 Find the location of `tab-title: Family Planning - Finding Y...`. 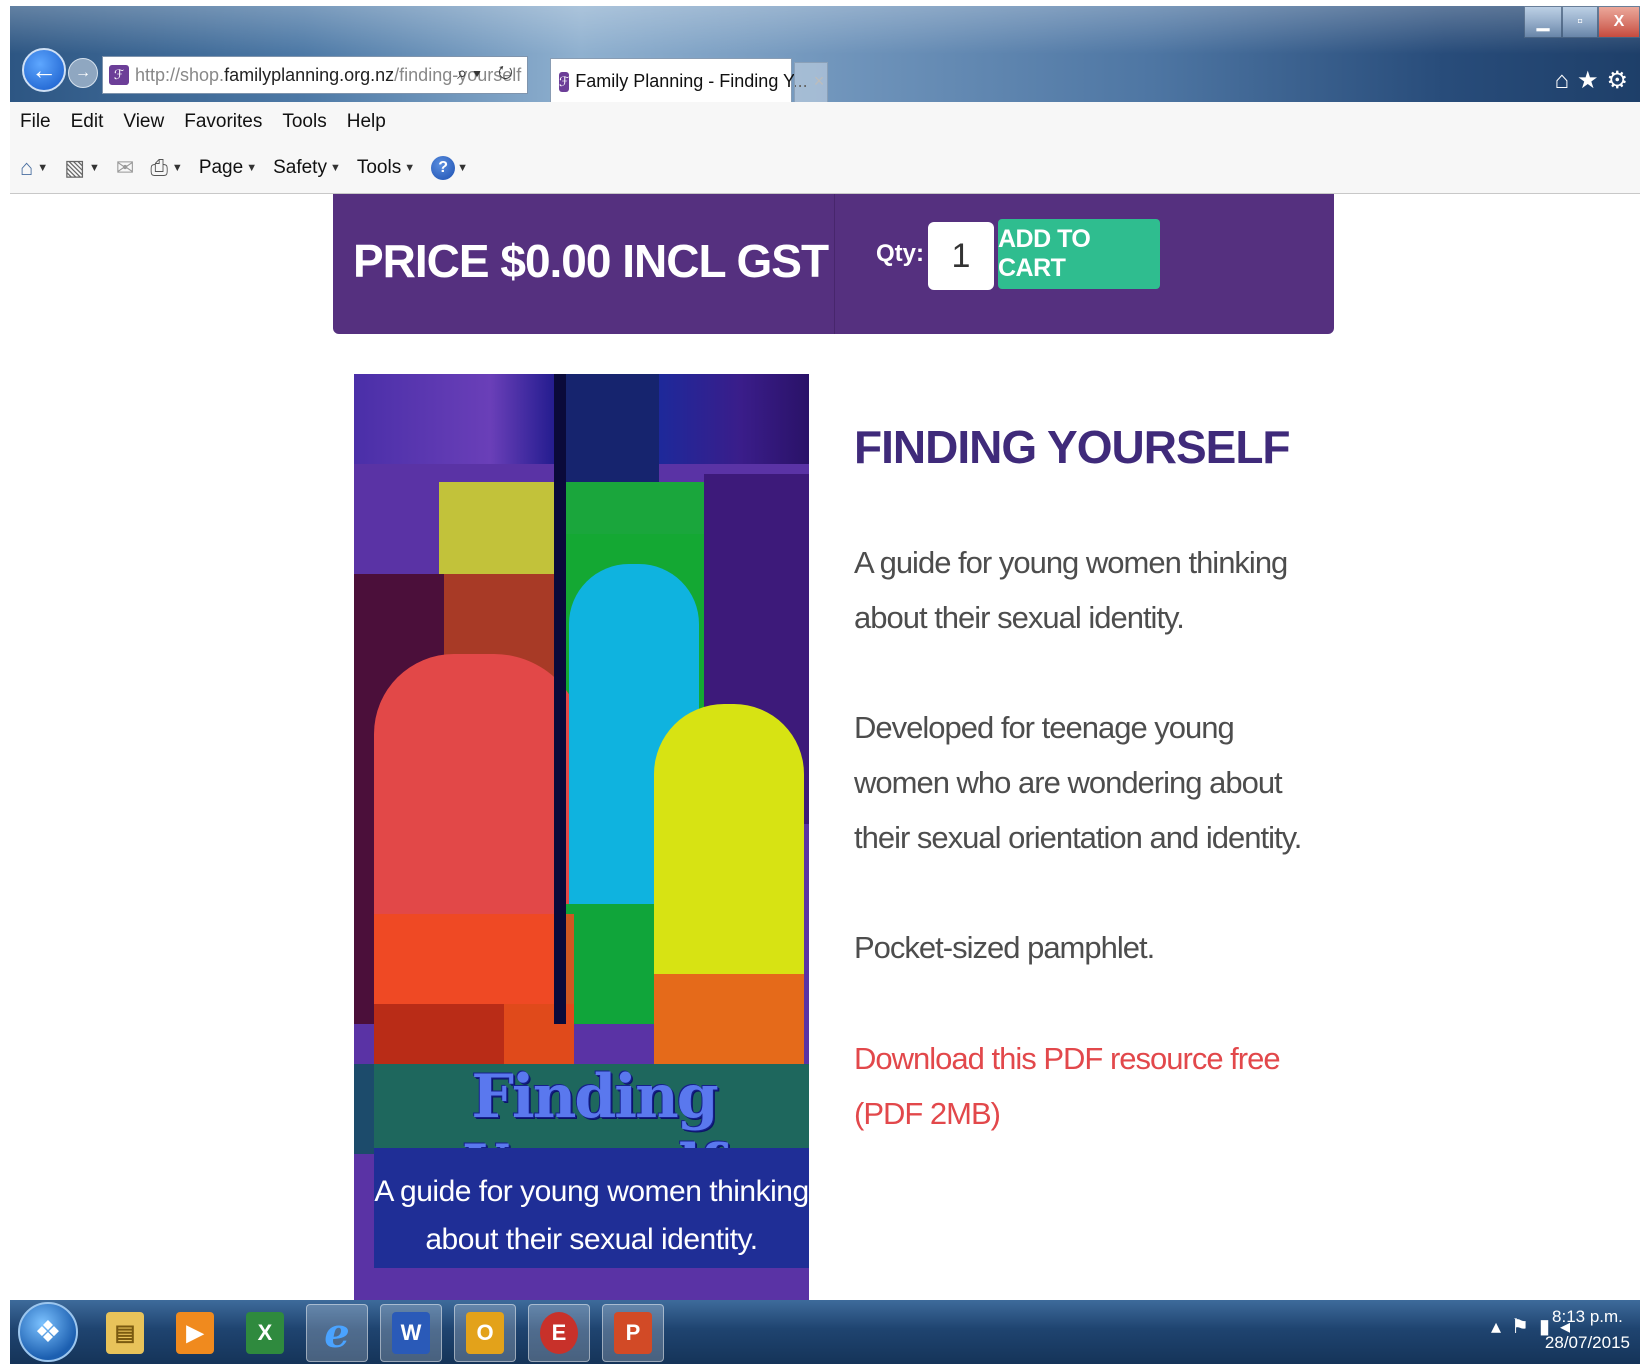

tab-title: Family Planning - Finding Y... is located at coordinates (691, 81).